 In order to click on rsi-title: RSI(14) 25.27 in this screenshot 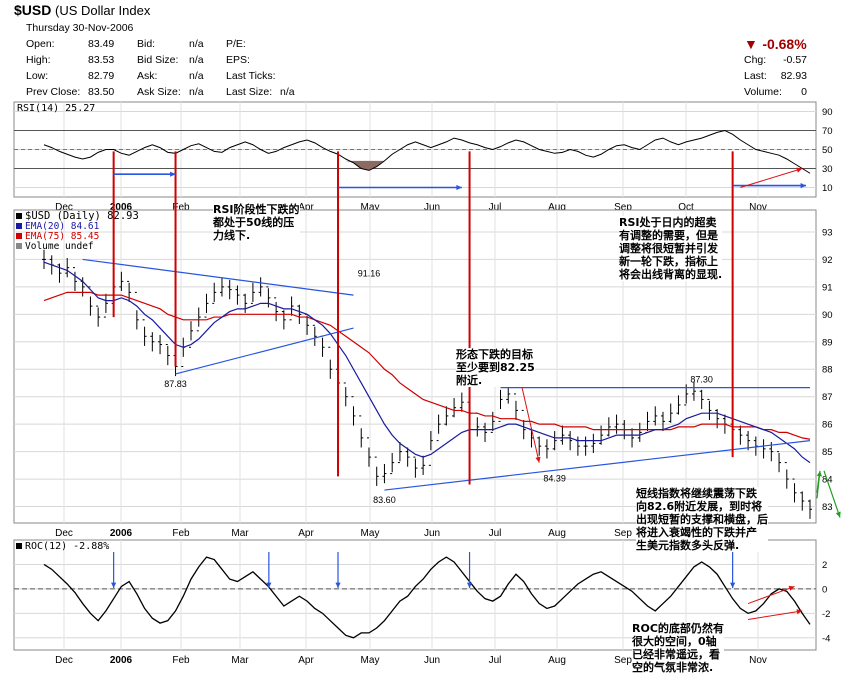, I will do `click(56, 108)`.